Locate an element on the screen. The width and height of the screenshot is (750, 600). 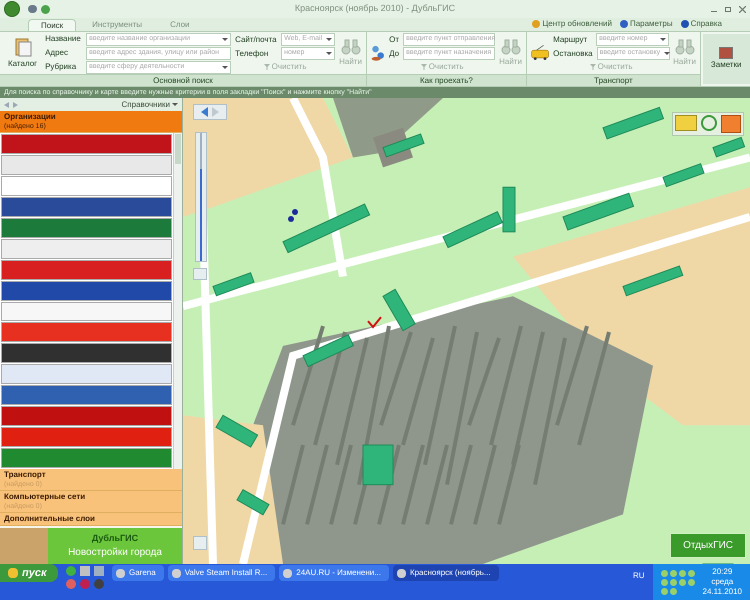
taskbar-button: Garena is located at coordinates (138, 573).